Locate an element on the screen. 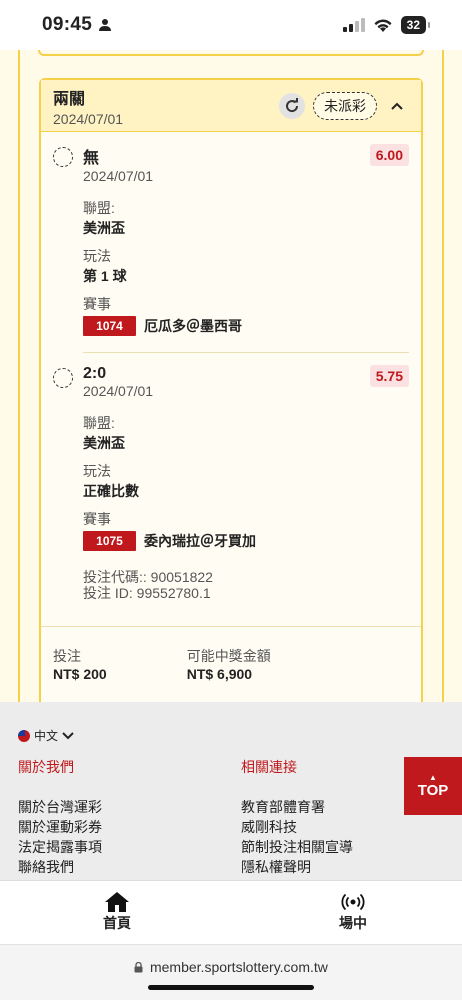 Image resolution: width=462 pixels, height=1000 pixels. game-number: 1074 is located at coordinates (109, 326).